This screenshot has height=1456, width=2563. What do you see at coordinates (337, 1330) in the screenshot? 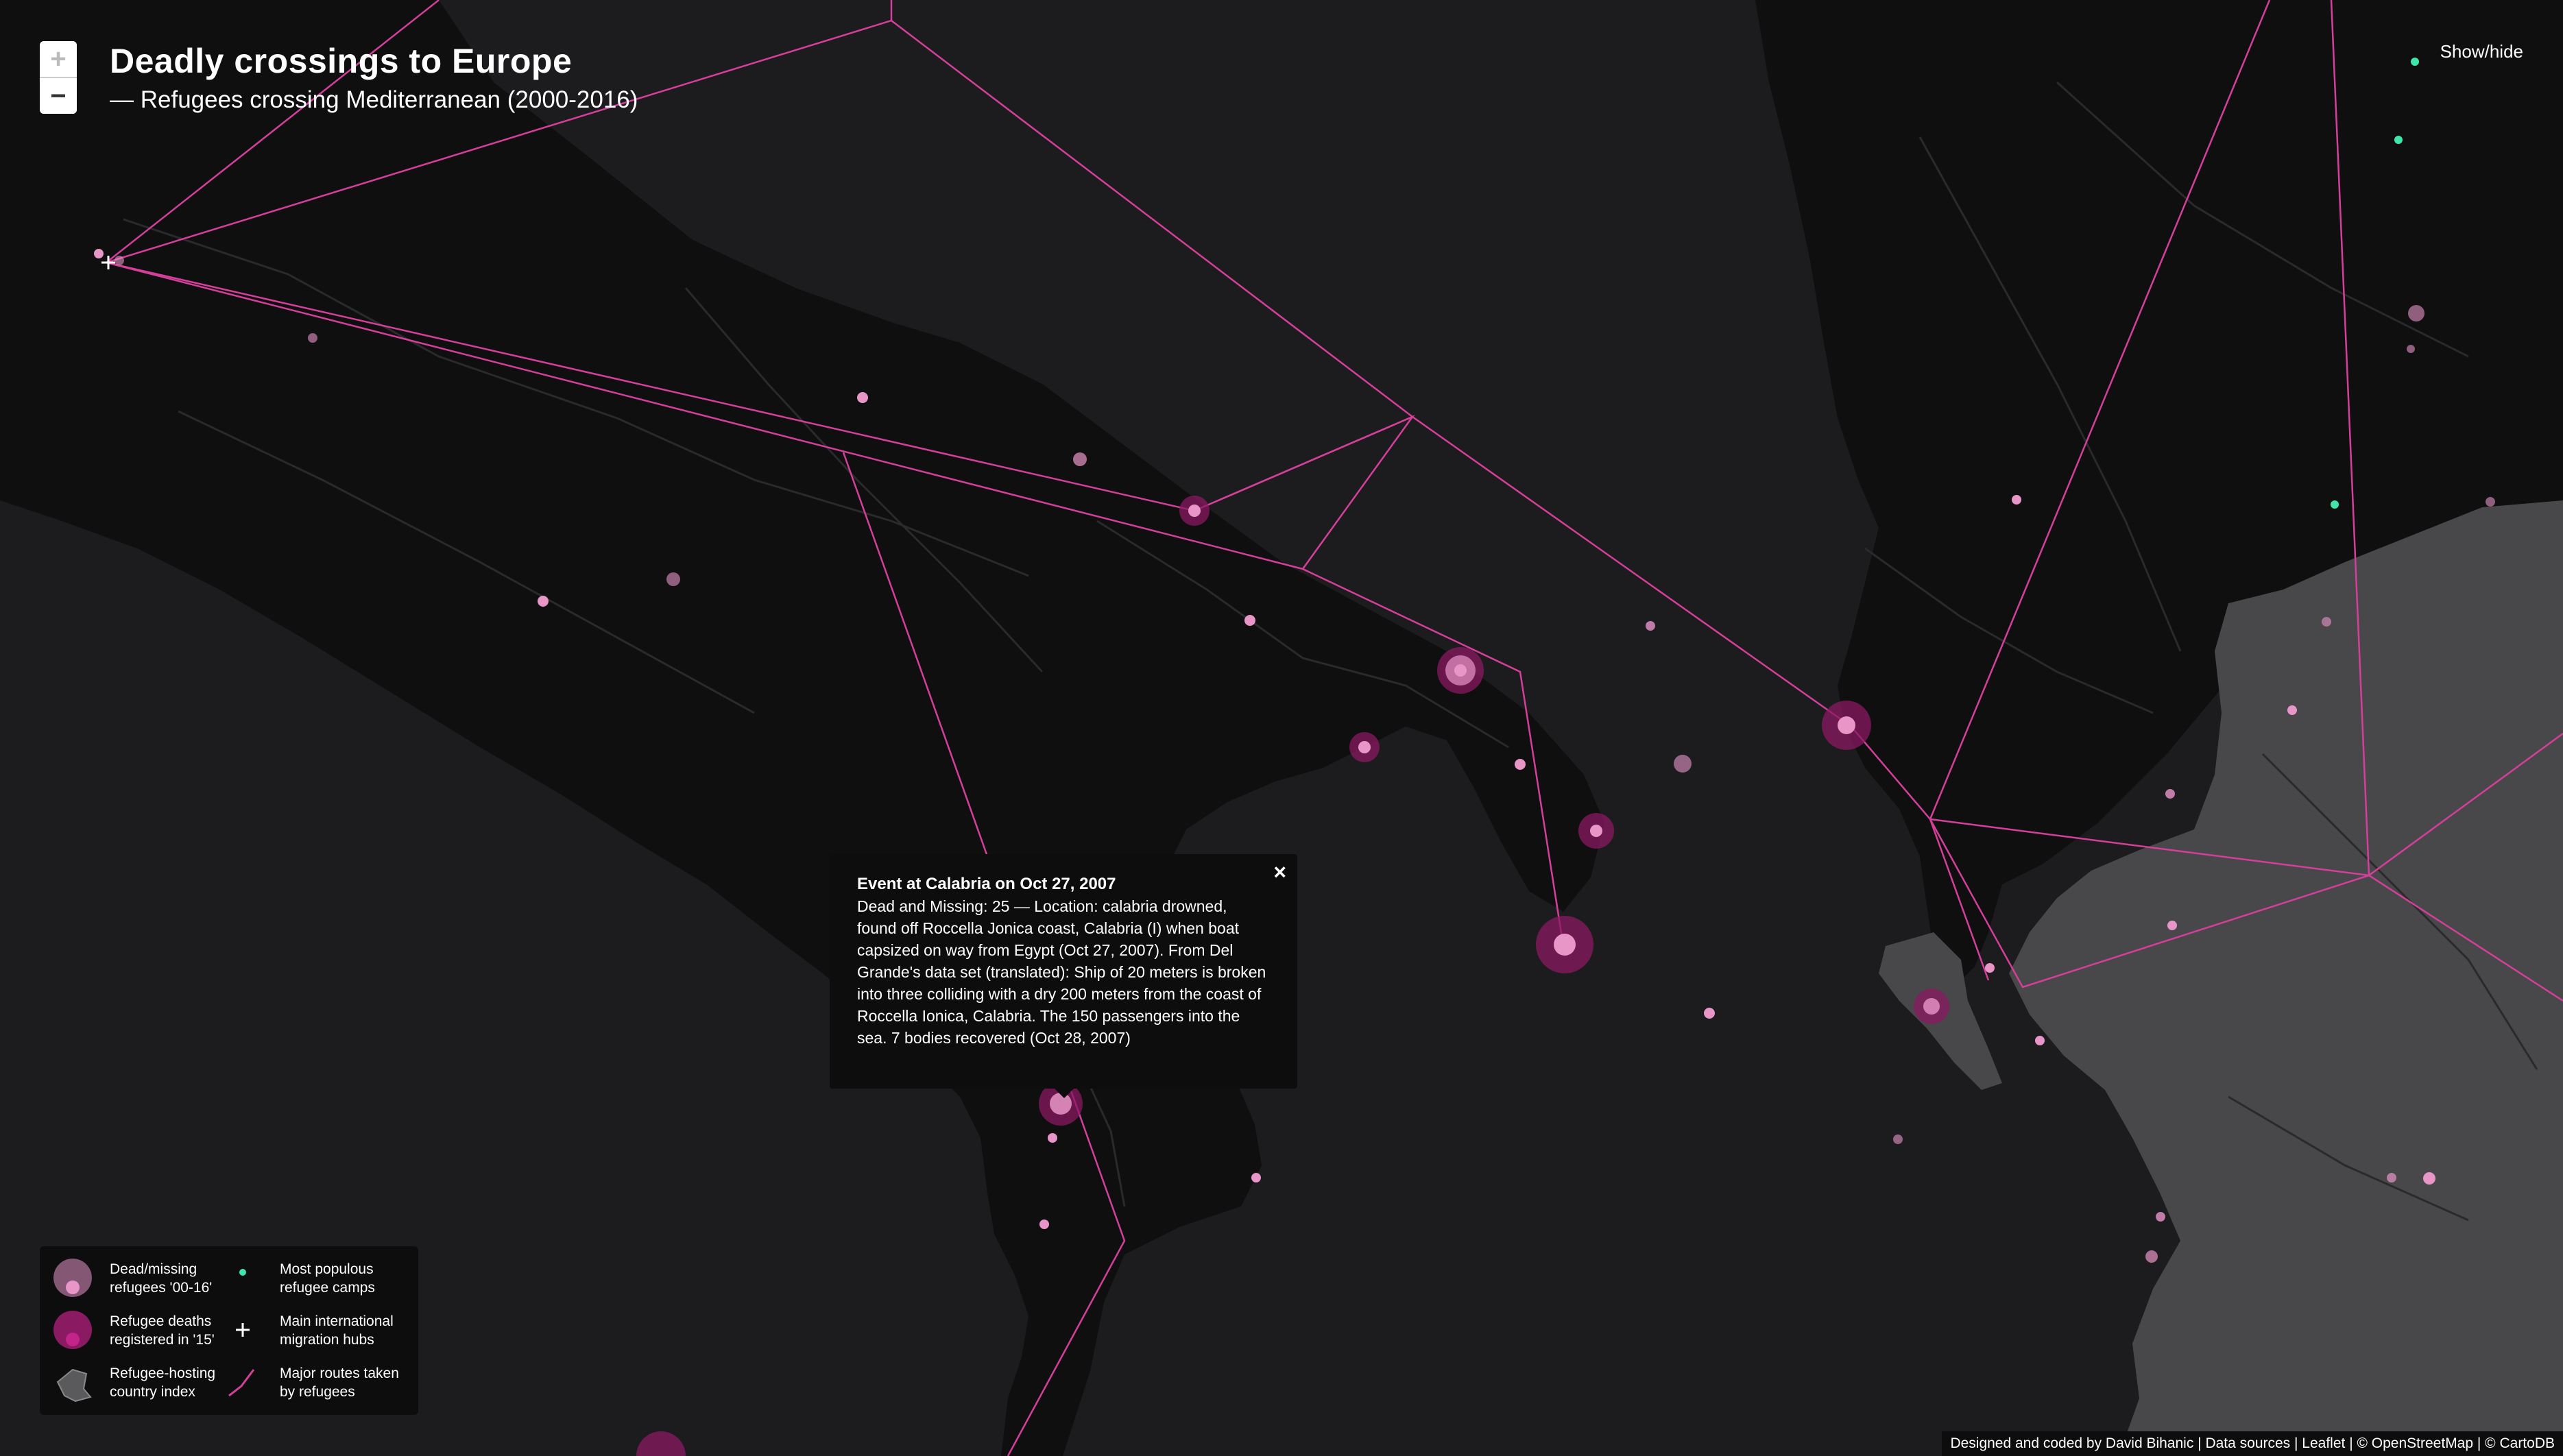
I see `legend-label: Main international migration hubs` at bounding box center [337, 1330].